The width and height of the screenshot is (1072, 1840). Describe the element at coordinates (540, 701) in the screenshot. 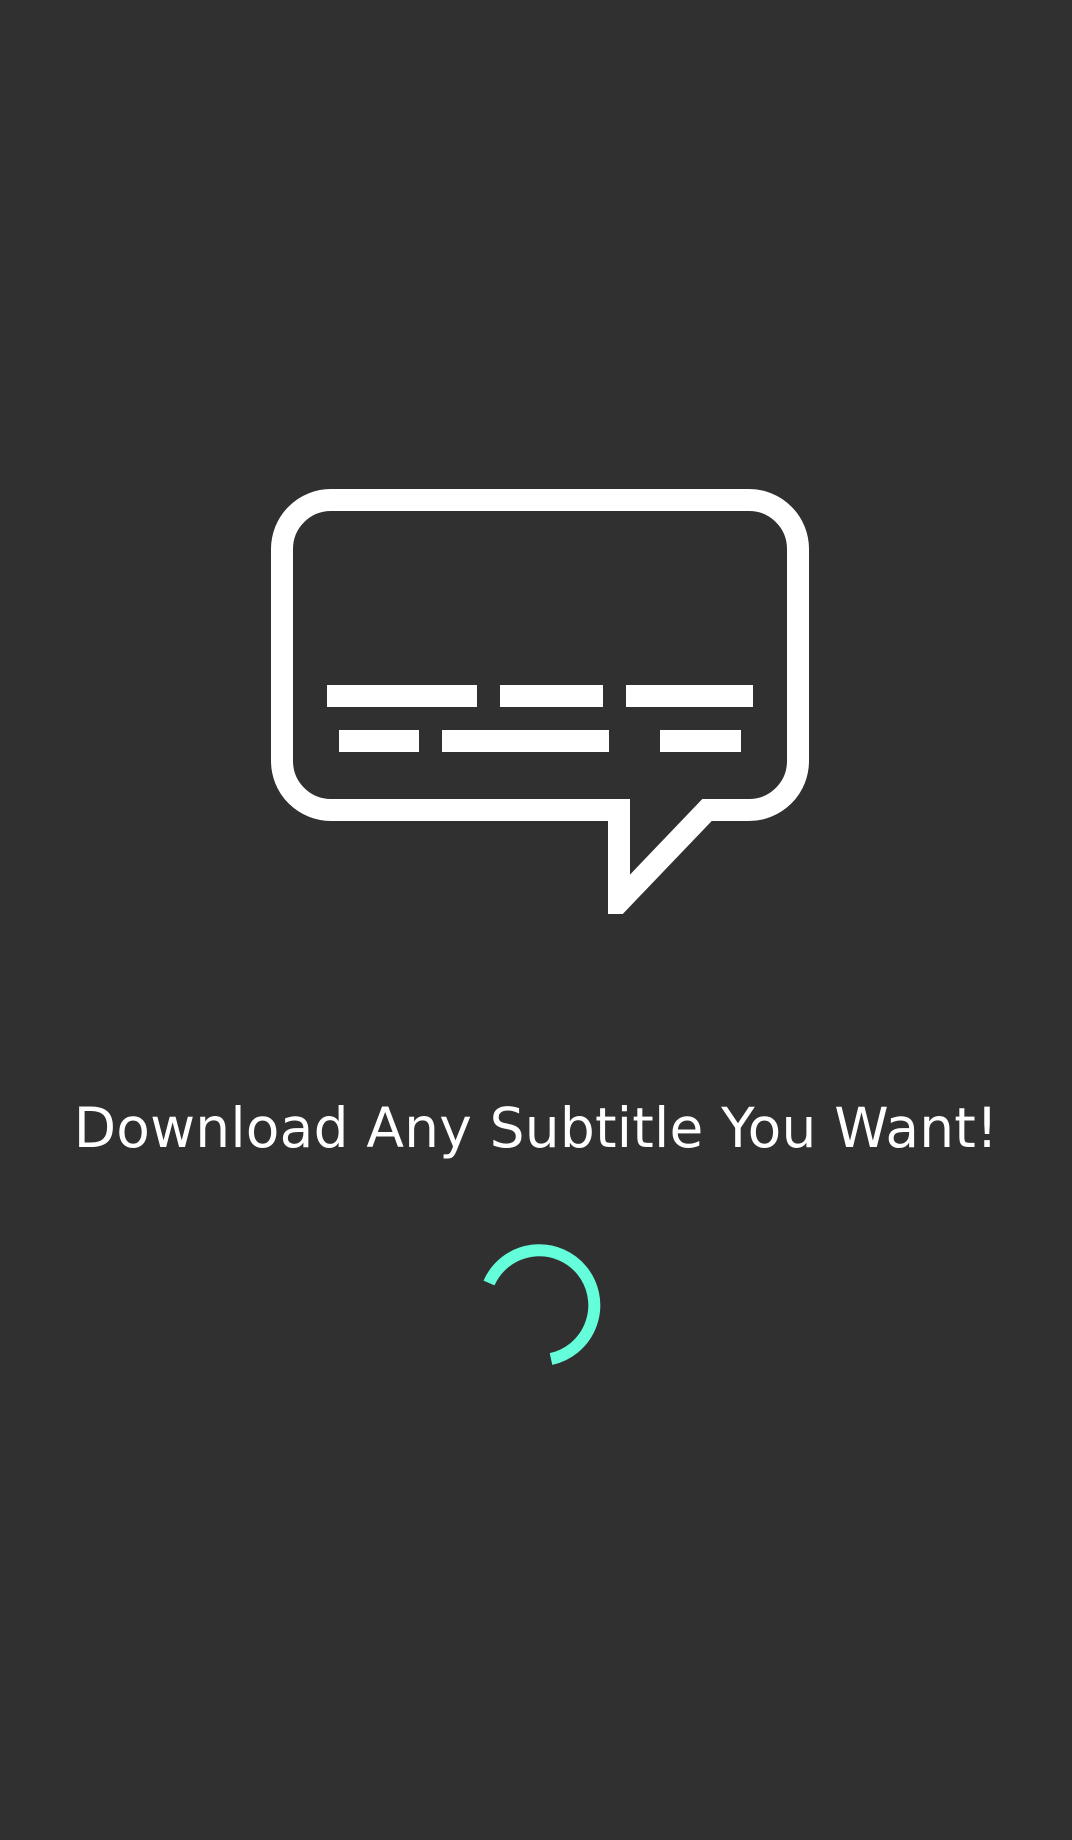

I see `subtitle-speech-bubble-icon` at that location.